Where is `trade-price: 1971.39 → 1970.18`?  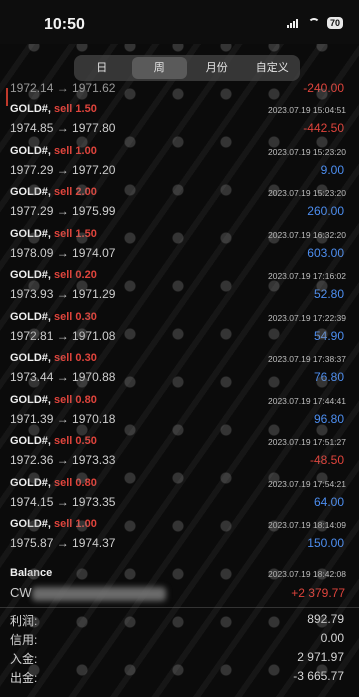 trade-price: 1971.39 → 1970.18 is located at coordinates (63, 418).